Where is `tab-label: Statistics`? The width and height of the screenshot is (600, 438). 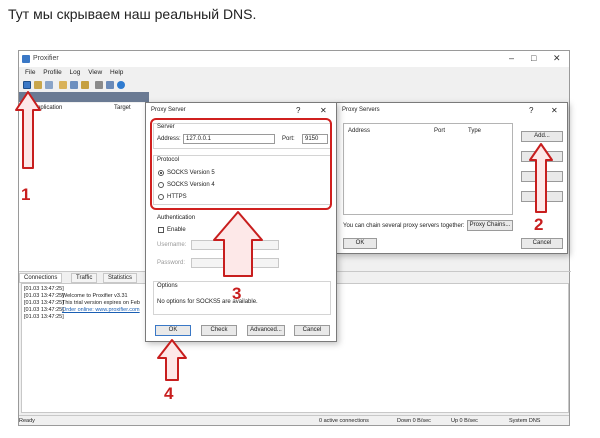 tab-label: Statistics is located at coordinates (120, 278).